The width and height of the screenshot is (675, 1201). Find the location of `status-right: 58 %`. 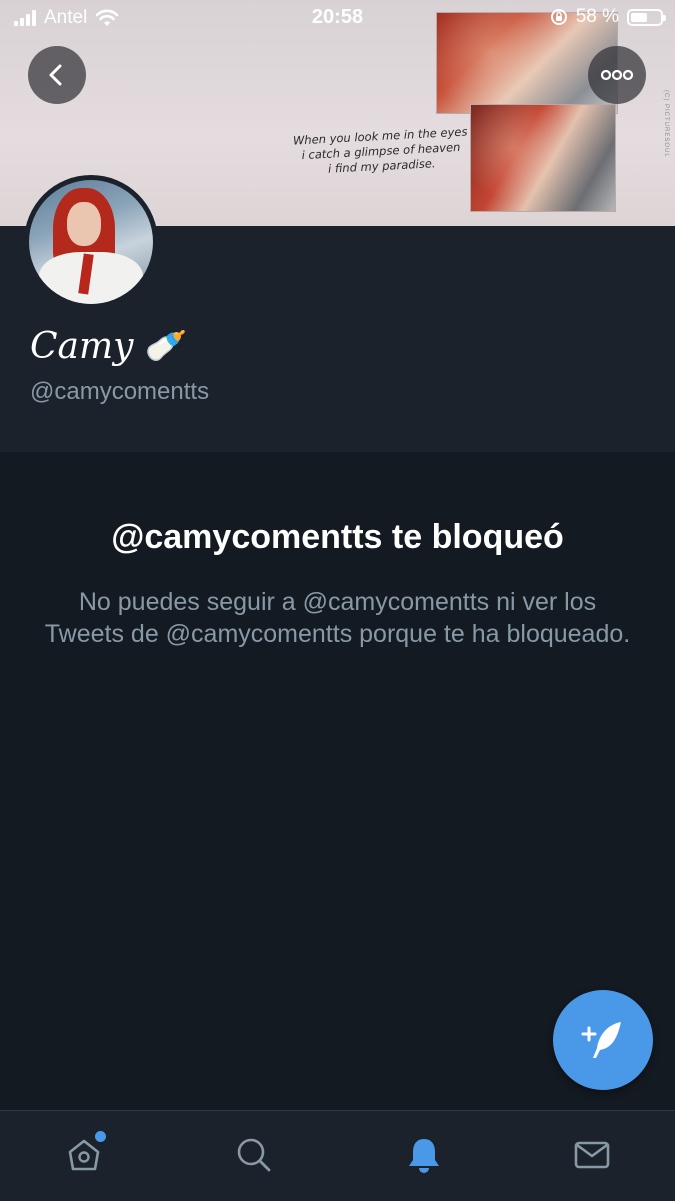

status-right: 58 % is located at coordinates (608, 17).